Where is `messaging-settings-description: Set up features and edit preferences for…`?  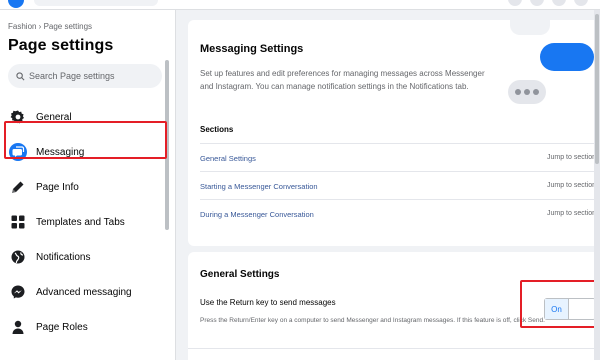
messaging-settings-description: Set up features and edit preferences for… is located at coordinates (342, 80).